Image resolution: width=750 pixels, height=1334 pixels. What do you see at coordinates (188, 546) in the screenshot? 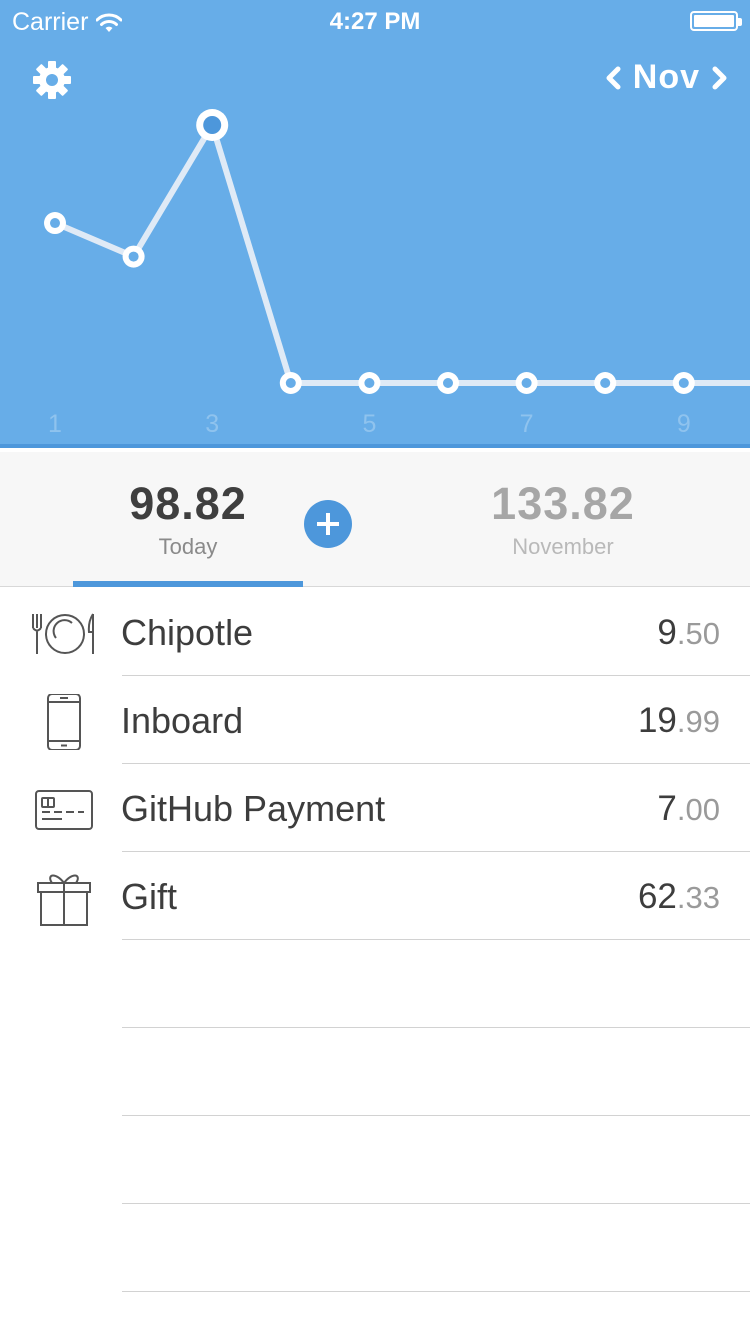
I see `today-total-label: Today` at bounding box center [188, 546].